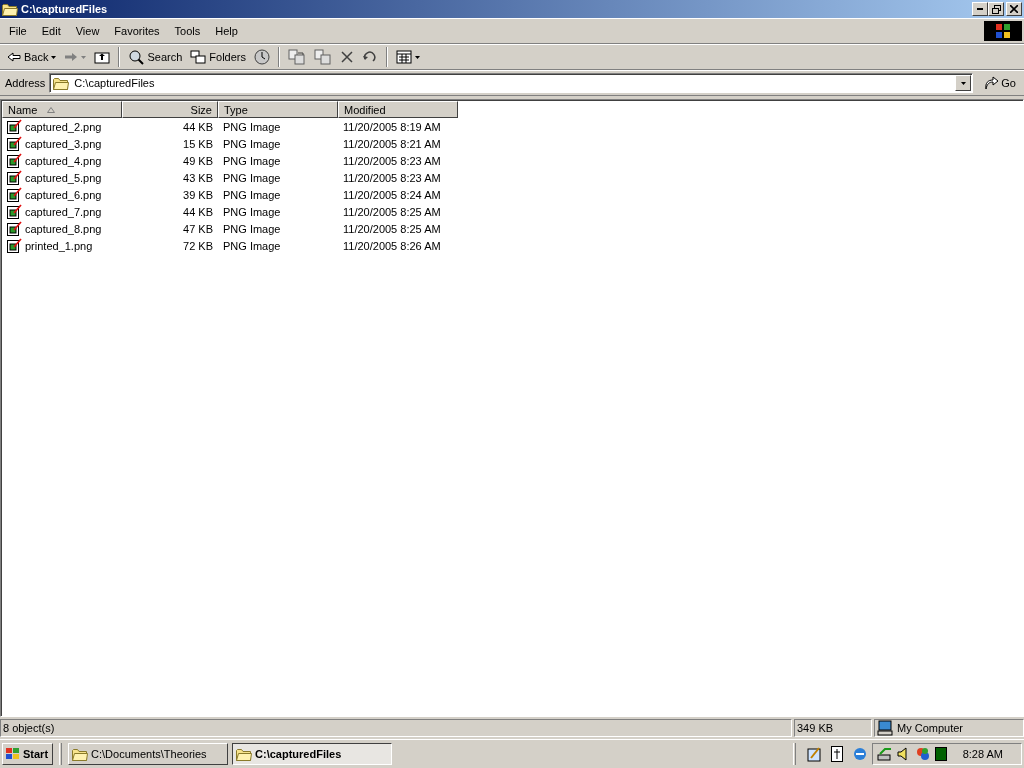 The image size is (1024, 768). I want to click on menu-item: Favorites, so click(137, 31).